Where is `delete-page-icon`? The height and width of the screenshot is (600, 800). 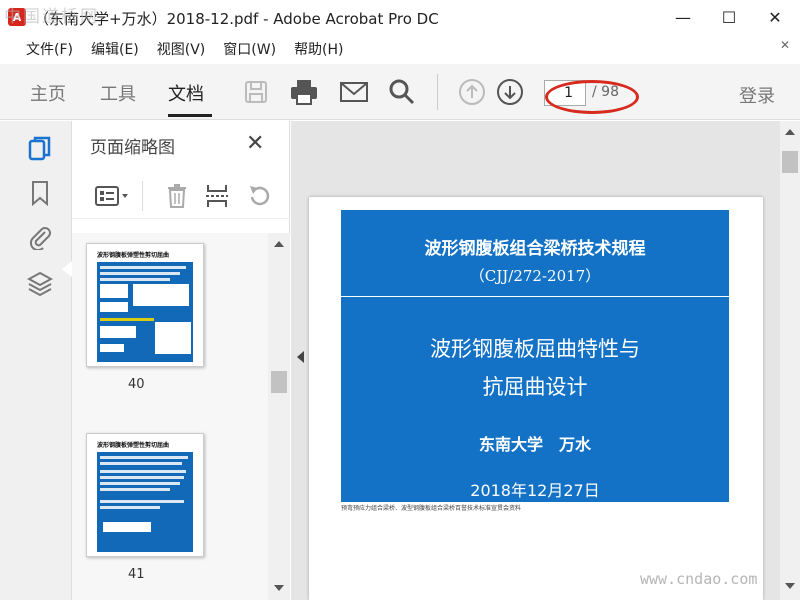
delete-page-icon is located at coordinates (177, 196).